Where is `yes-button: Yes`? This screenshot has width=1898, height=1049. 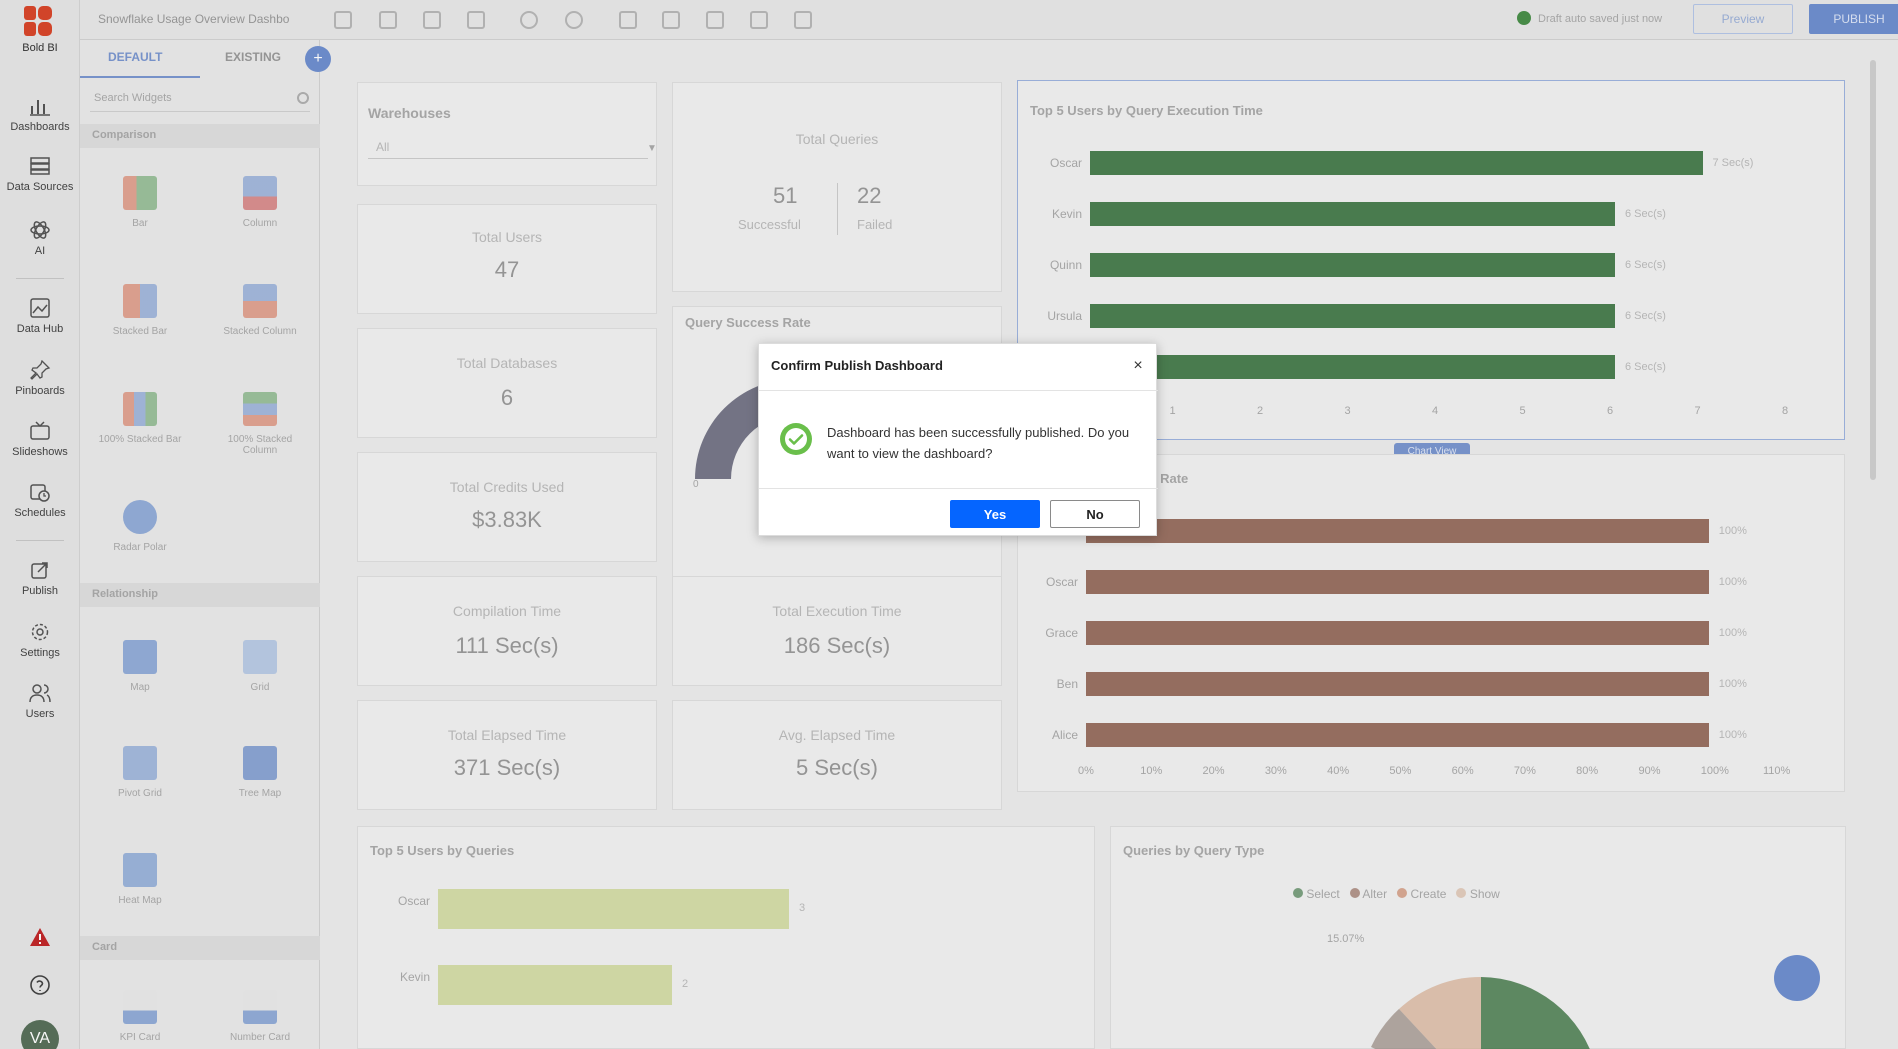
yes-button: Yes is located at coordinates (995, 514).